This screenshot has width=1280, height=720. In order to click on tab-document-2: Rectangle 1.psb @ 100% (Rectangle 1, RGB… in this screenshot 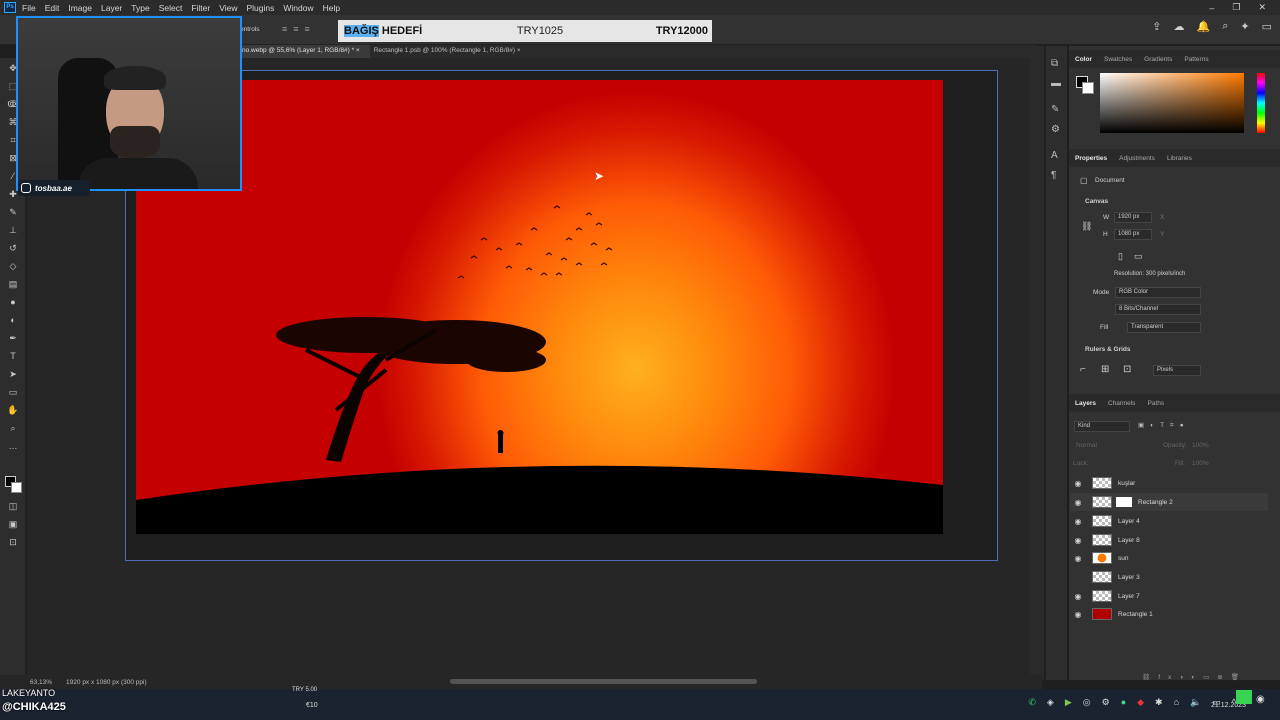, I will do `click(450, 51)`.